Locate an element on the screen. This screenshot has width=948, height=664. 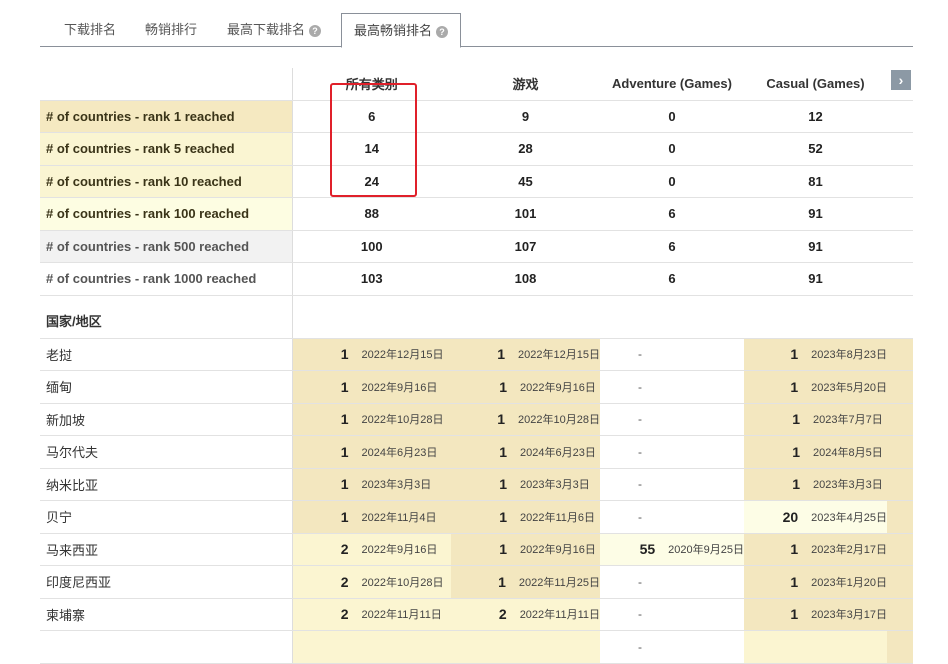
country-row: 新加坡 1 2022年10月28日 1 2022年10月28日 - 1 2023年7月7日 is located at coordinates (476, 419).